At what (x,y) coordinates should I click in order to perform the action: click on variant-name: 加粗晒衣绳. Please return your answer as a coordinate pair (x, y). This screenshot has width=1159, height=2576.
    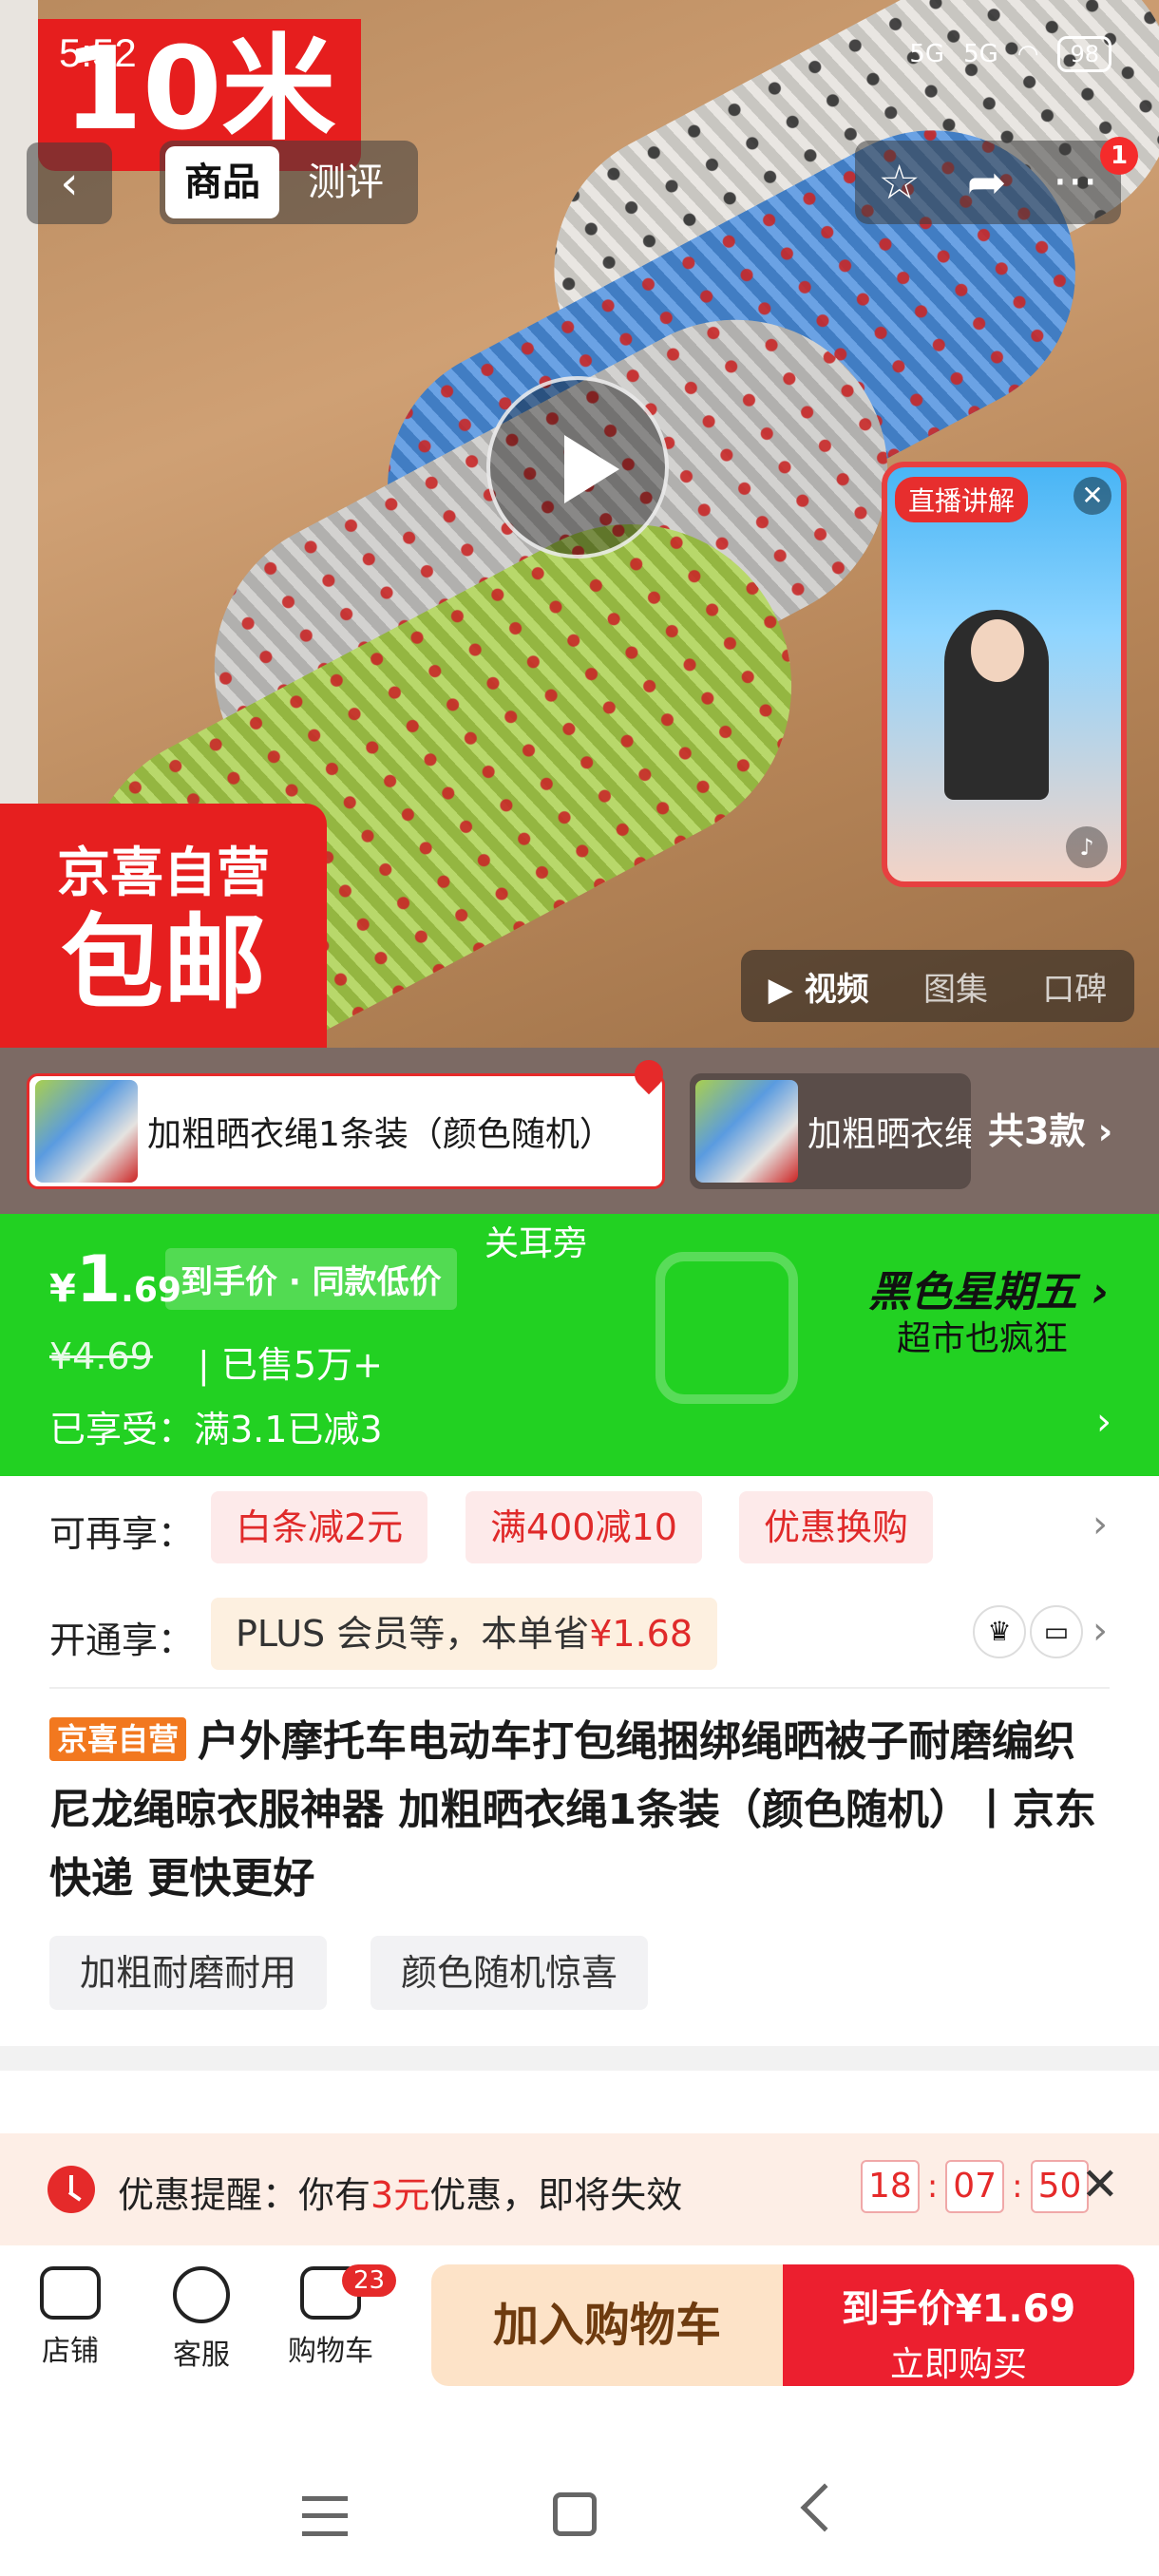
    Looking at the image, I should click on (889, 1134).